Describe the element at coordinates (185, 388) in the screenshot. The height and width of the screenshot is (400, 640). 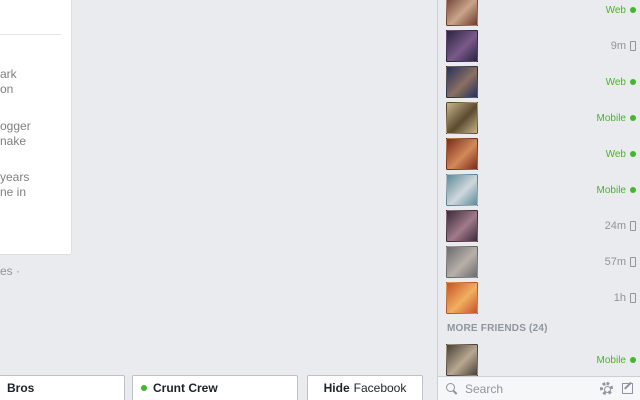
I see `chat-tab-label: Crunt Crew` at that location.